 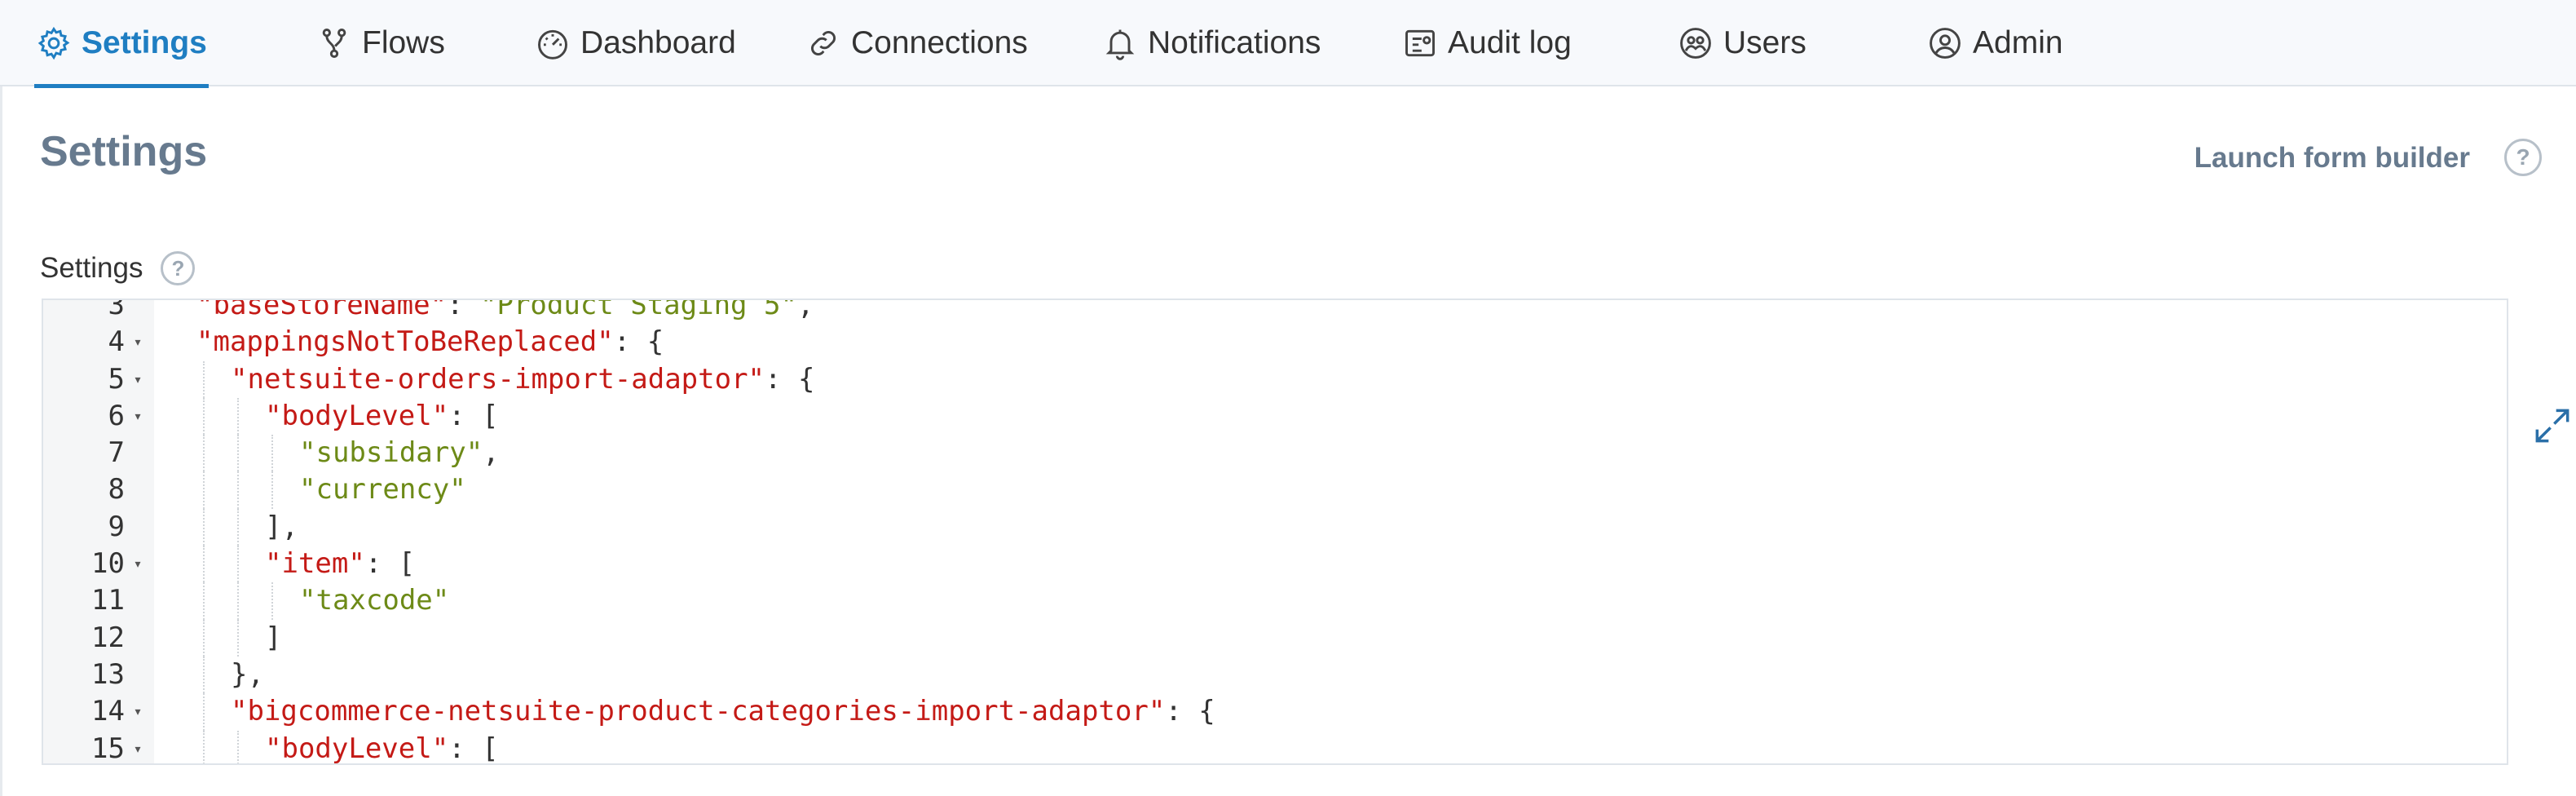 What do you see at coordinates (2552, 426) in the screenshot?
I see `expand-editor-icon` at bounding box center [2552, 426].